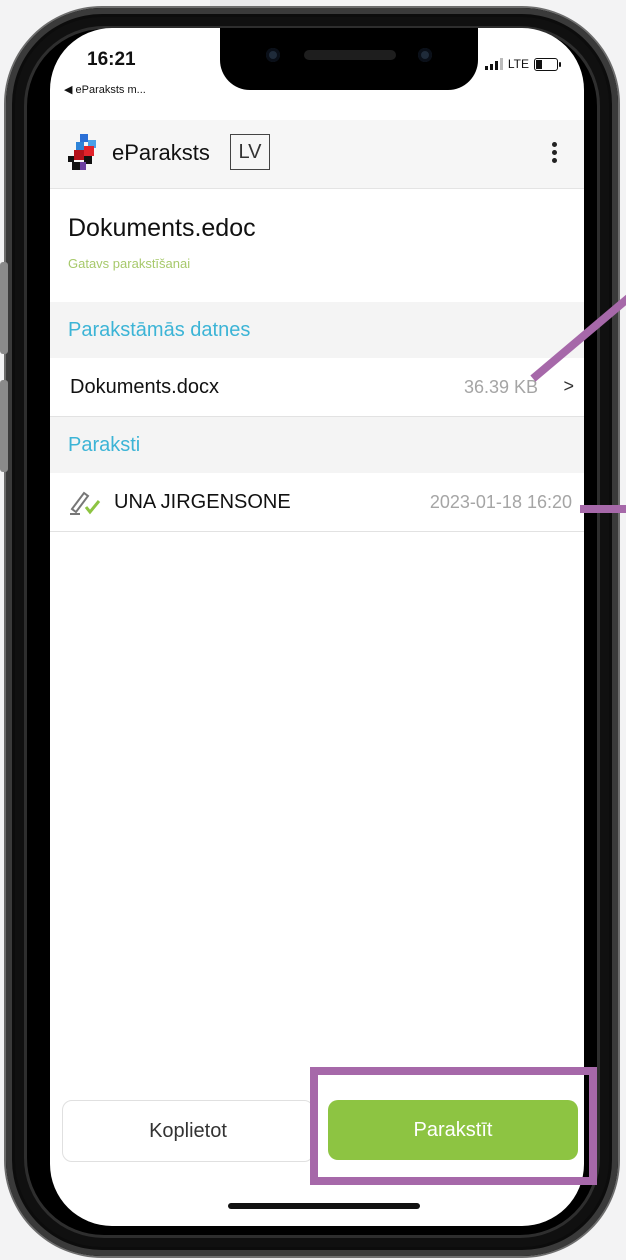 The height and width of the screenshot is (1260, 626). What do you see at coordinates (161, 152) in the screenshot?
I see `brand-name: eParaksts` at bounding box center [161, 152].